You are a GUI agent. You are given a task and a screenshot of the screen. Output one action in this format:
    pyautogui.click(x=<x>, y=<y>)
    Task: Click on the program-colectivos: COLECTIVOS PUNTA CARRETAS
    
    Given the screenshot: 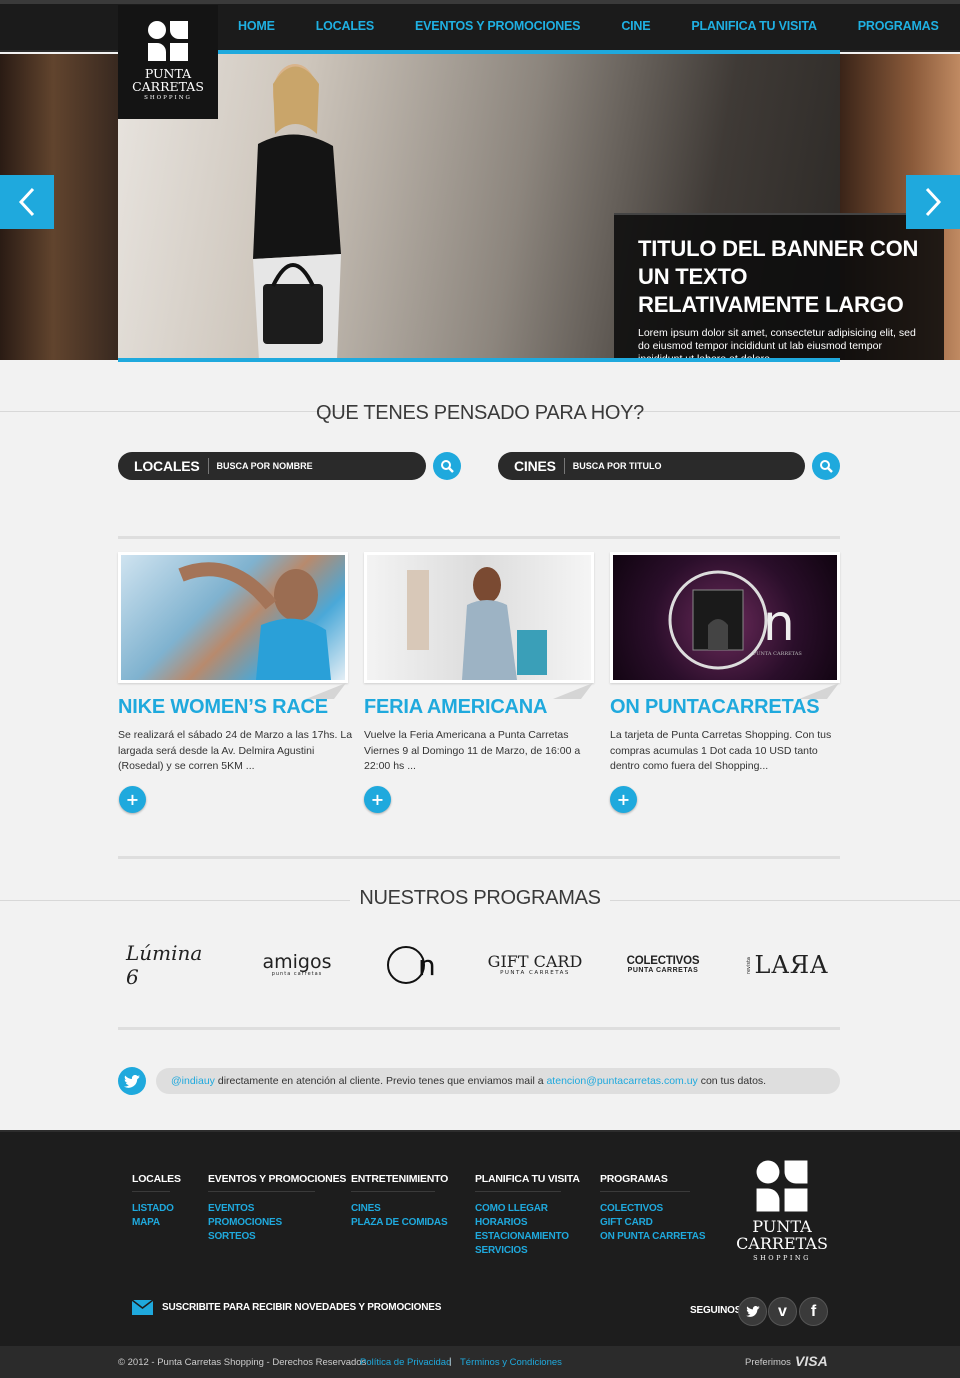 What is the action you would take?
    pyautogui.click(x=663, y=965)
    